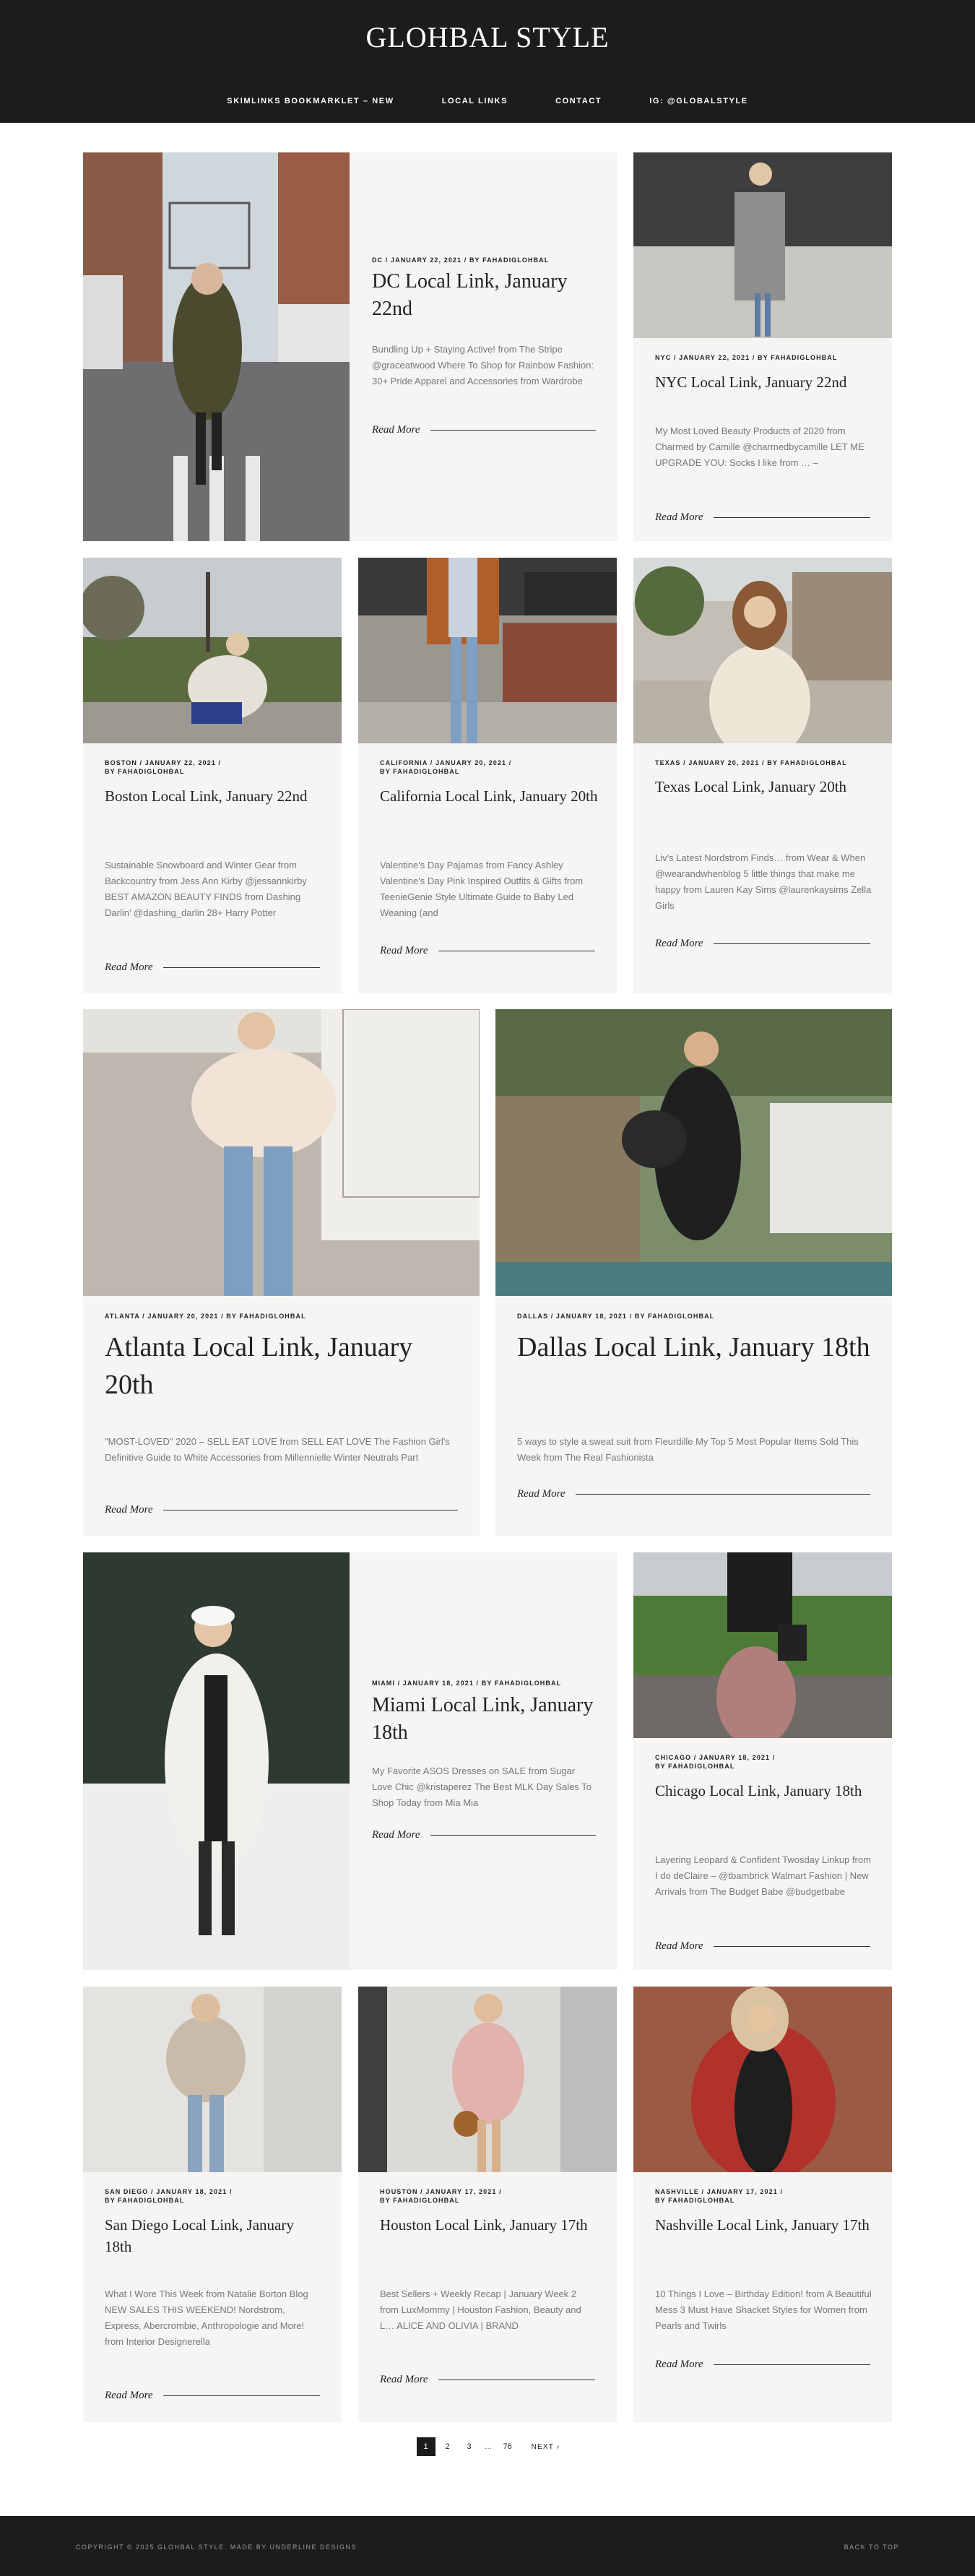  I want to click on page-last-button: 76, so click(507, 2447).